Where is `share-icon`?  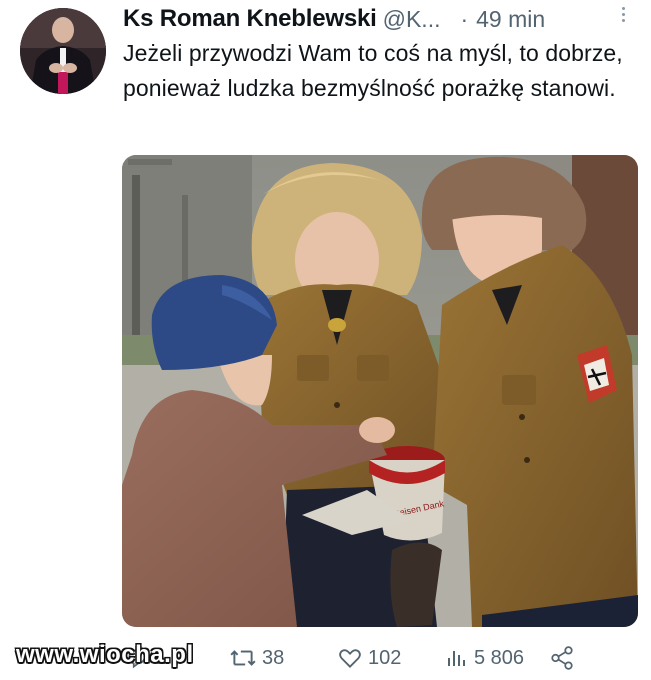
share-icon is located at coordinates (562, 658).